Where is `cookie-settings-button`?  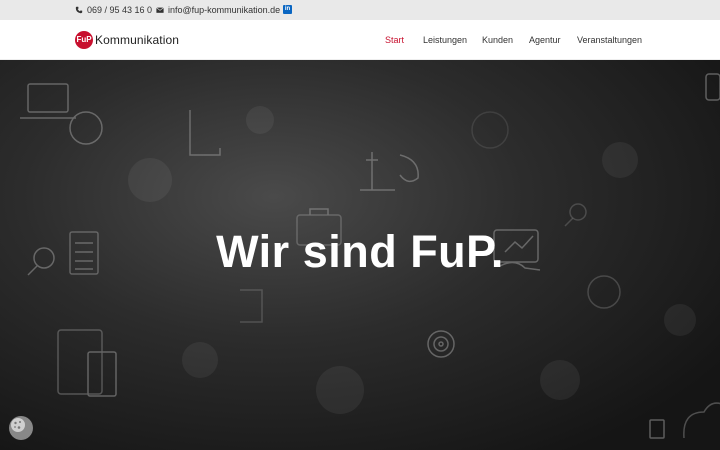
cookie-settings-button is located at coordinates (21, 428).